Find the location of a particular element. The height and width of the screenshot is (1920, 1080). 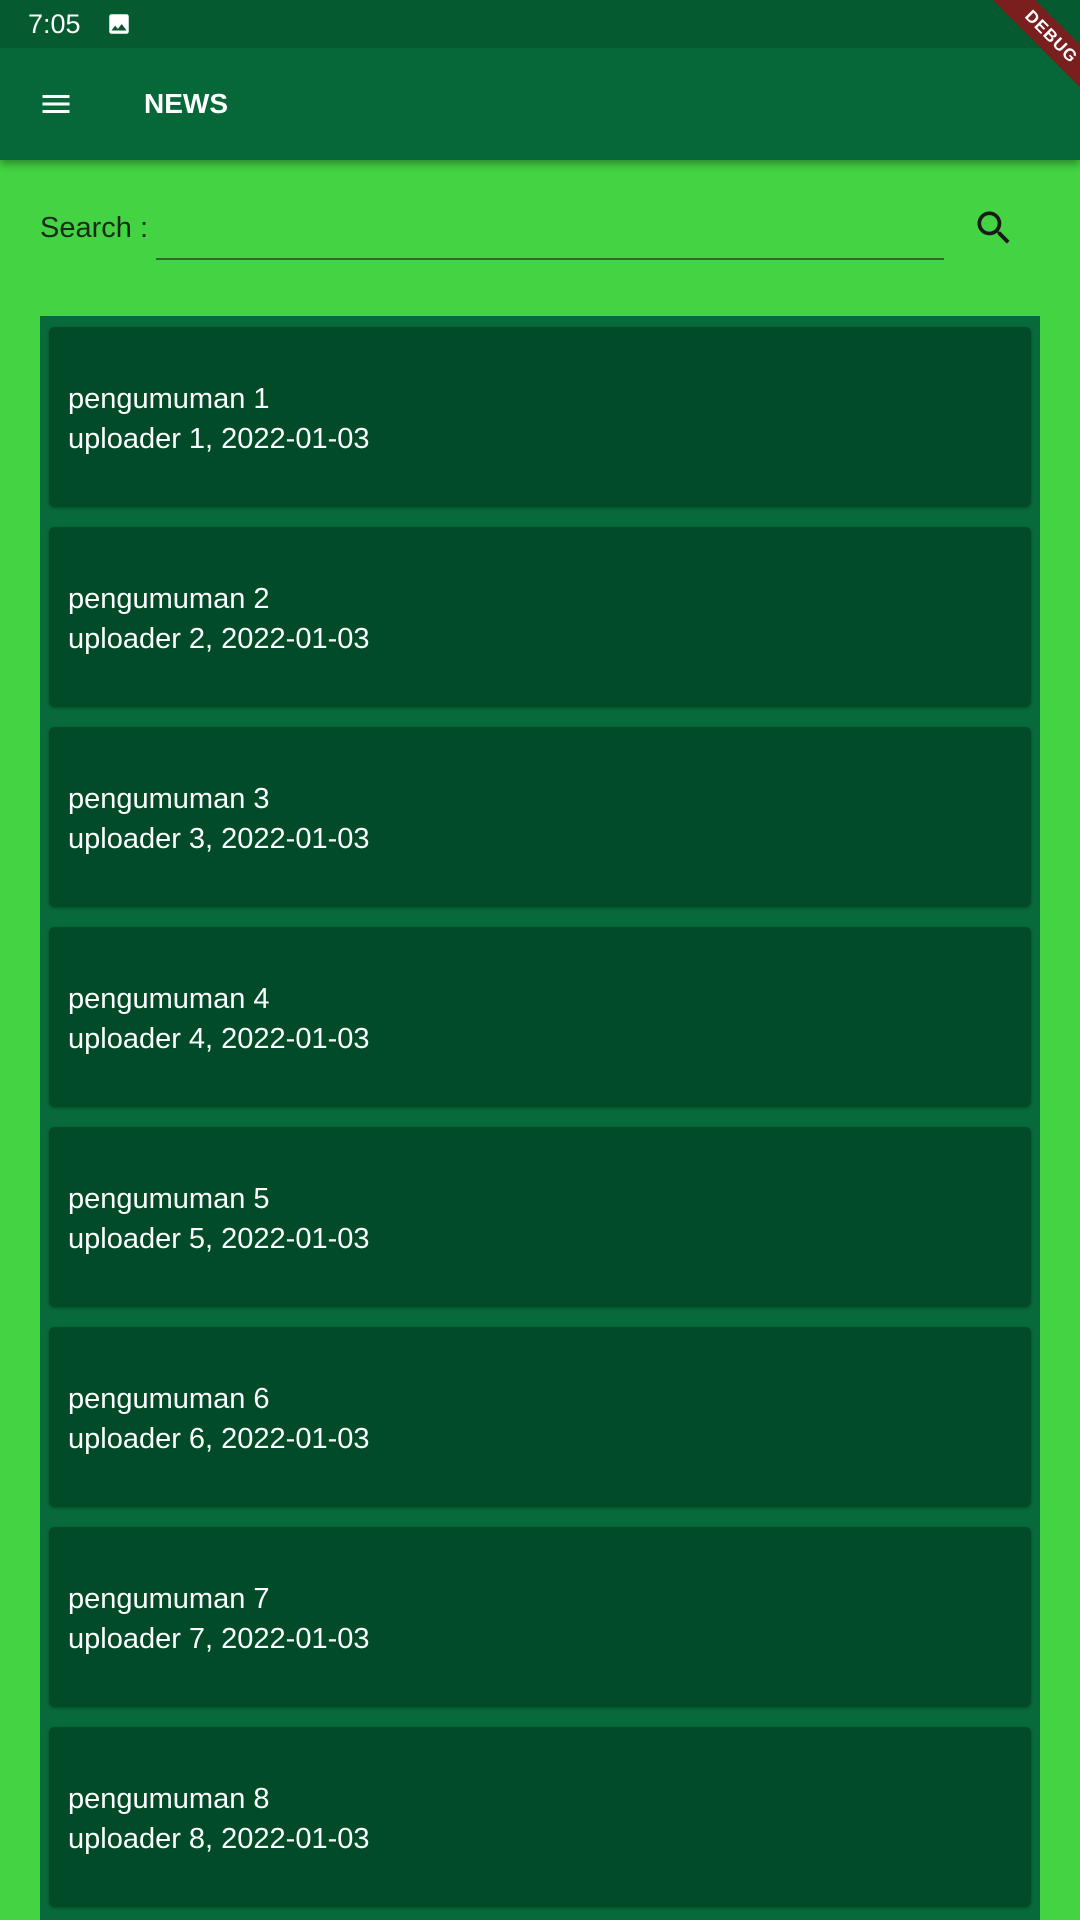

news-meta: uploader 2, 2022-01-03 is located at coordinates (219, 639).